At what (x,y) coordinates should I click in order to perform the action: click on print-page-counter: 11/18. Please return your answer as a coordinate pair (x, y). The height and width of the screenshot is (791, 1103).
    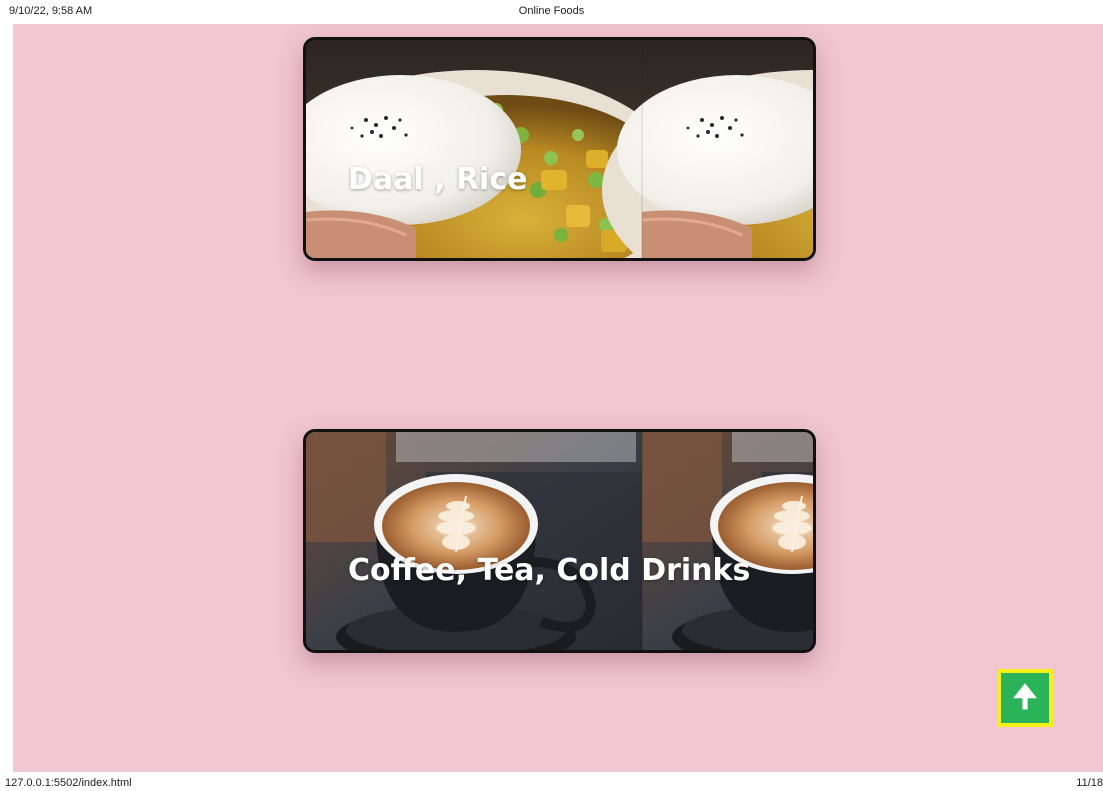
    Looking at the image, I should click on (1089, 783).